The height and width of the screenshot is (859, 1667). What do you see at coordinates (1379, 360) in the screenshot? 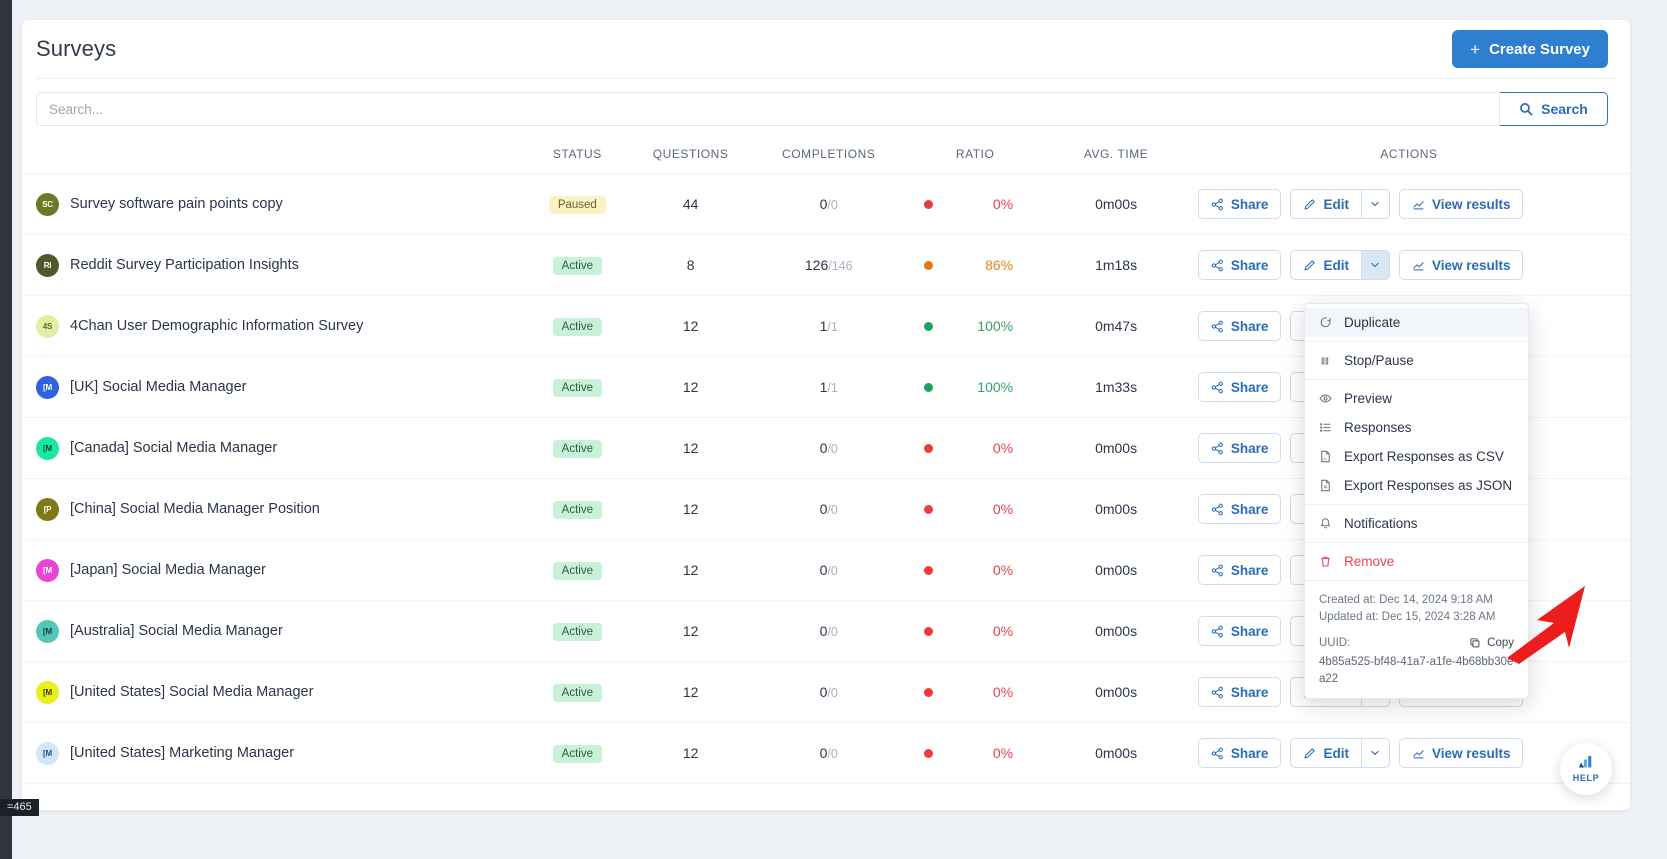
I see `menu-item-label: Stop/Pause` at bounding box center [1379, 360].